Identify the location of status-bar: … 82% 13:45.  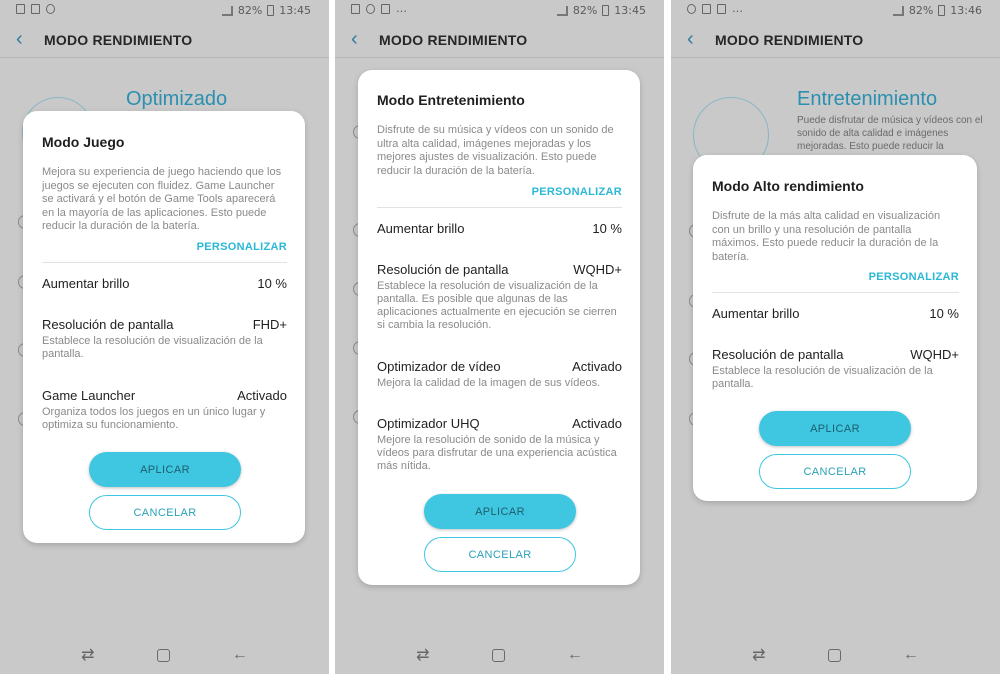
(499, 11).